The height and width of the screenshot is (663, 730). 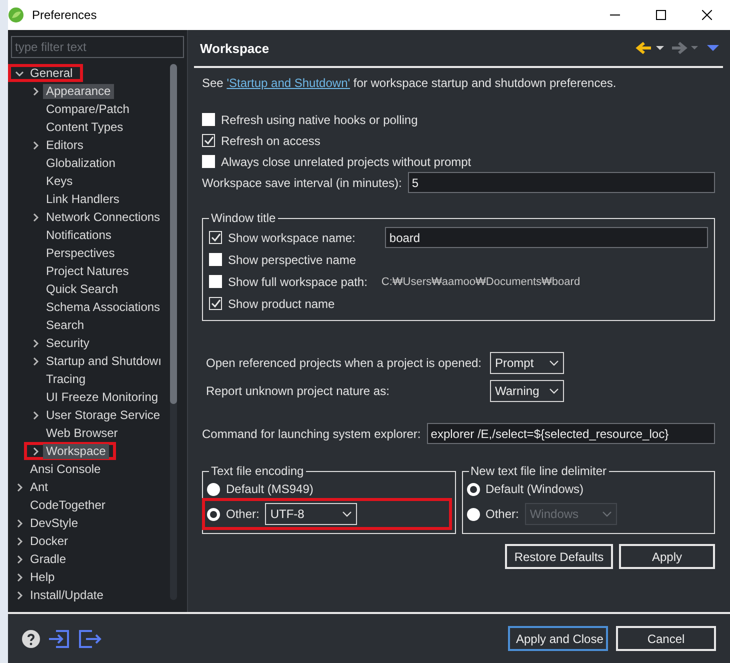 I want to click on tree-item: Install/Update, so click(x=66, y=595).